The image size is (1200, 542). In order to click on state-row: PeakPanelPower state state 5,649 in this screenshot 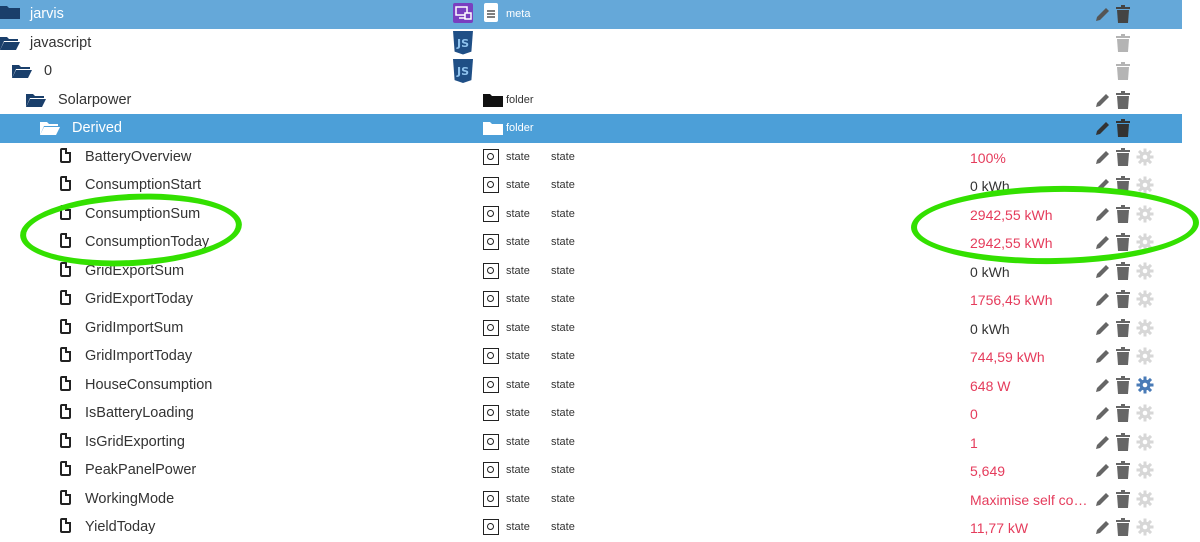, I will do `click(591, 470)`.